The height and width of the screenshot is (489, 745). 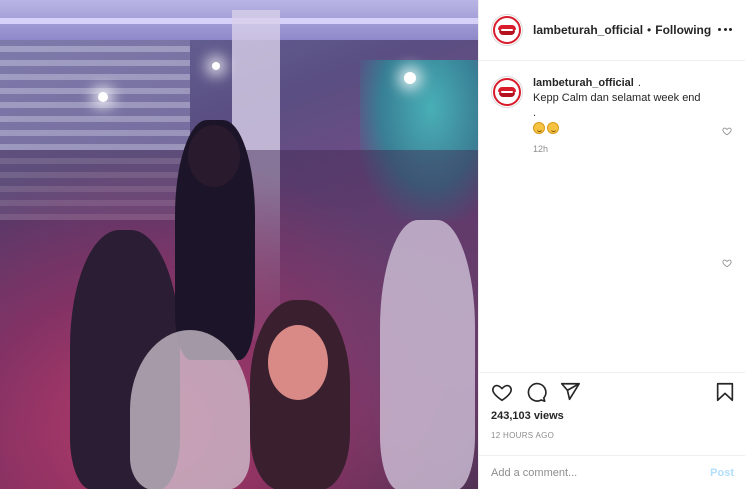 I want to click on caption-text: Kepp Calm dan selamat week end, so click(x=617, y=98).